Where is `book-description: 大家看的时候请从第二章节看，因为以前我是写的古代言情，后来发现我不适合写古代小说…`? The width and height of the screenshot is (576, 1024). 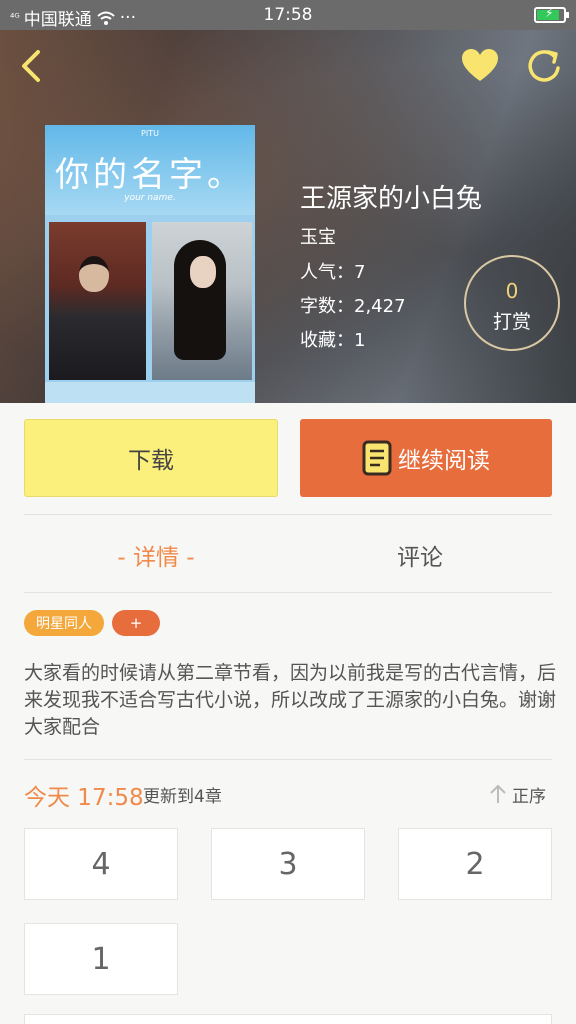
book-description: 大家看的时候请从第二章节看，因为以前我是写的古代言情，后来发现我不适合写古代小说… is located at coordinates (290, 700).